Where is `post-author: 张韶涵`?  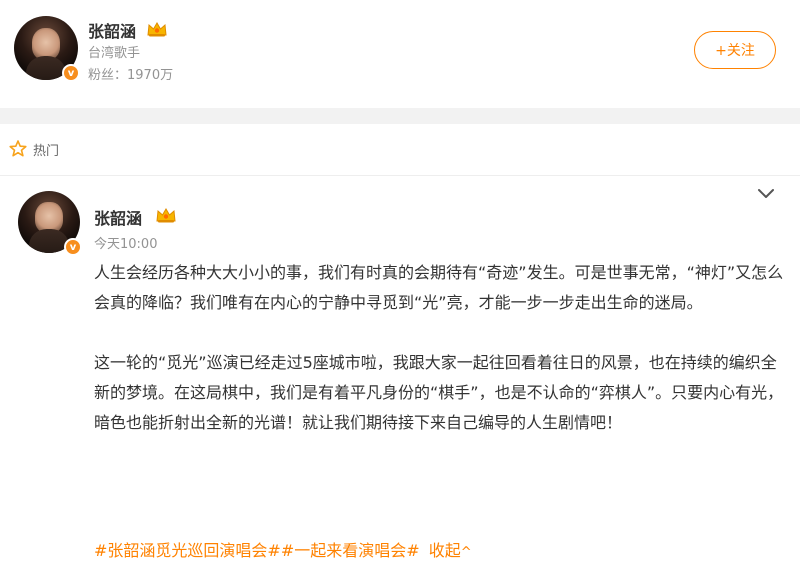 post-author: 张韶涵 is located at coordinates (118, 217).